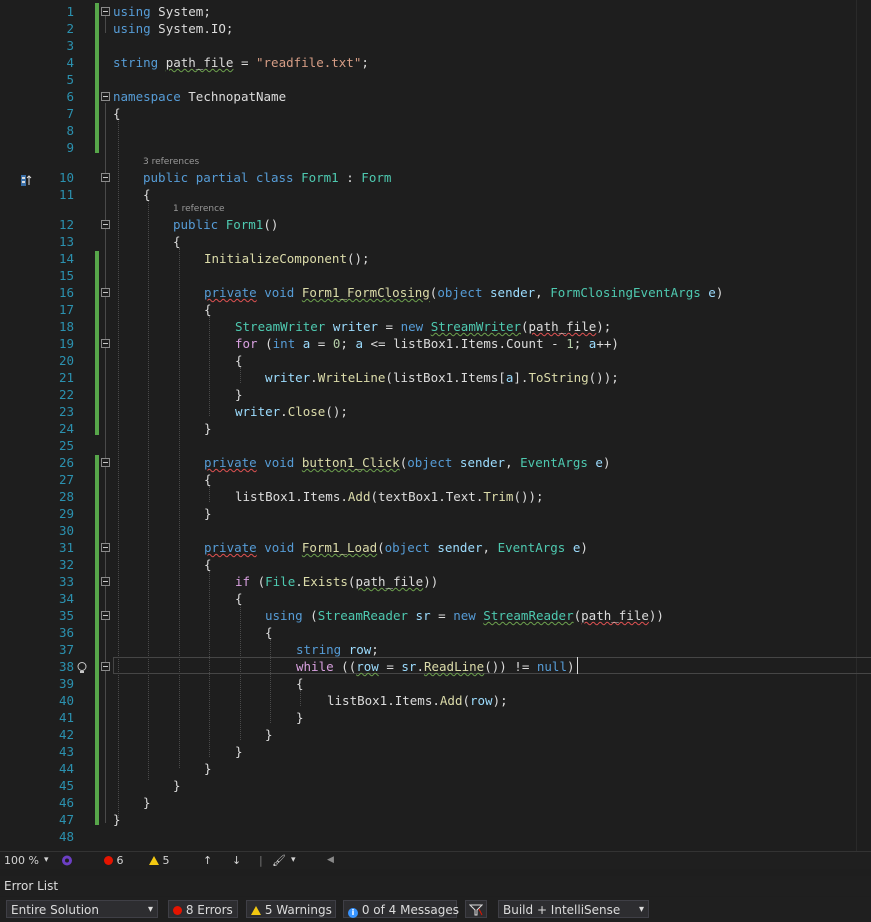 The width and height of the screenshot is (871, 922). I want to click on code-line-13: {, so click(177, 241).